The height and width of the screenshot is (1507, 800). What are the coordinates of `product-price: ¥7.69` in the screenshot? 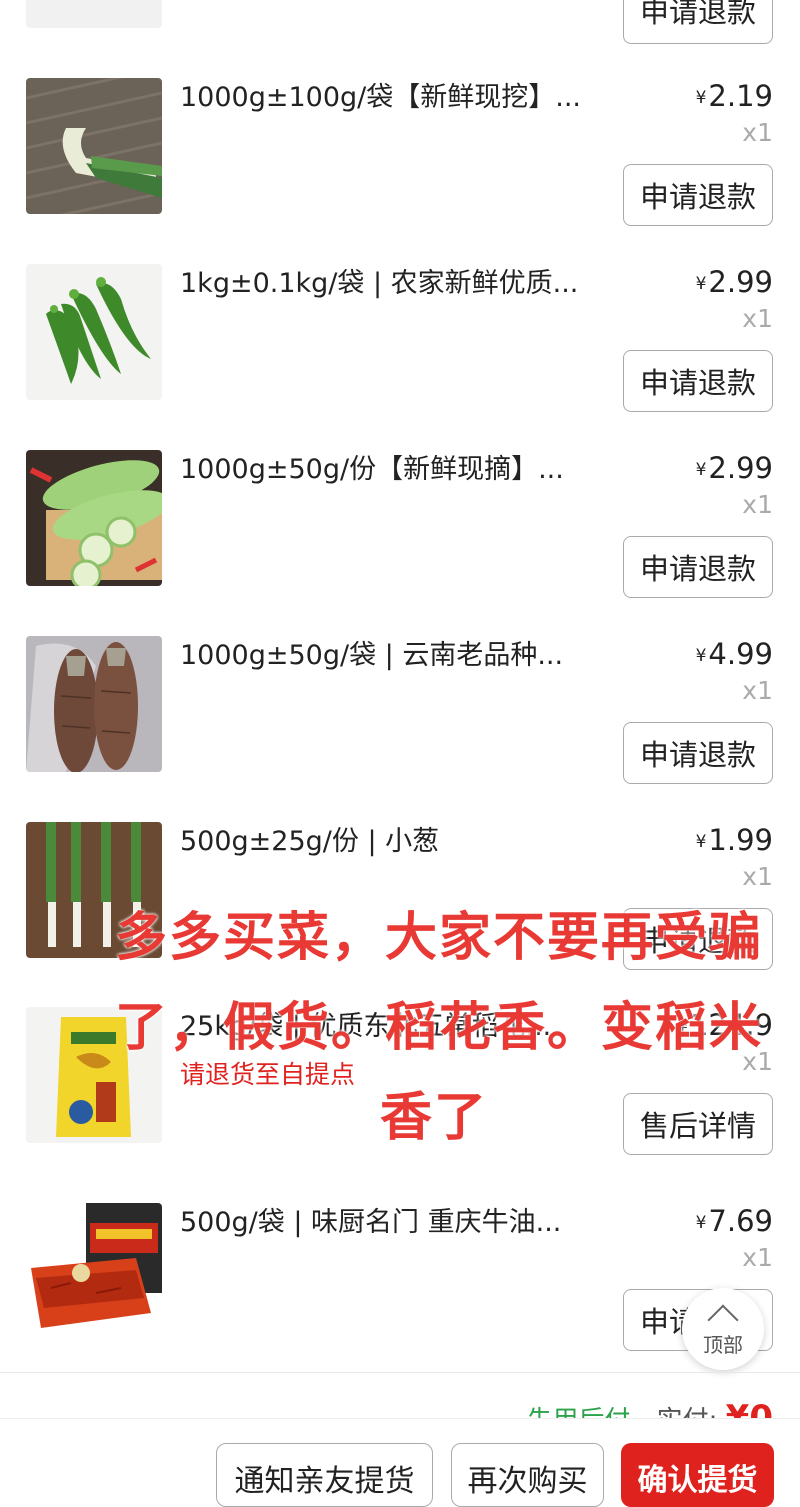 It's located at (734, 1221).